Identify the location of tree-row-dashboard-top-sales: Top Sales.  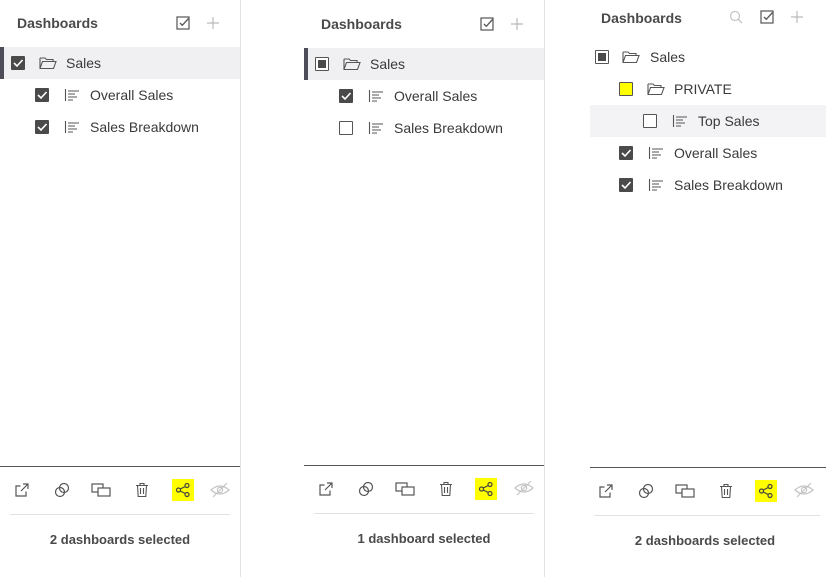
(708, 121).